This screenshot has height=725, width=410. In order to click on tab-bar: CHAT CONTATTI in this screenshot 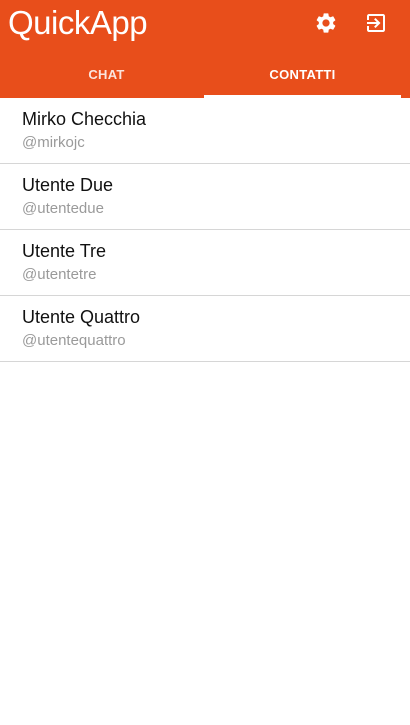, I will do `click(205, 74)`.